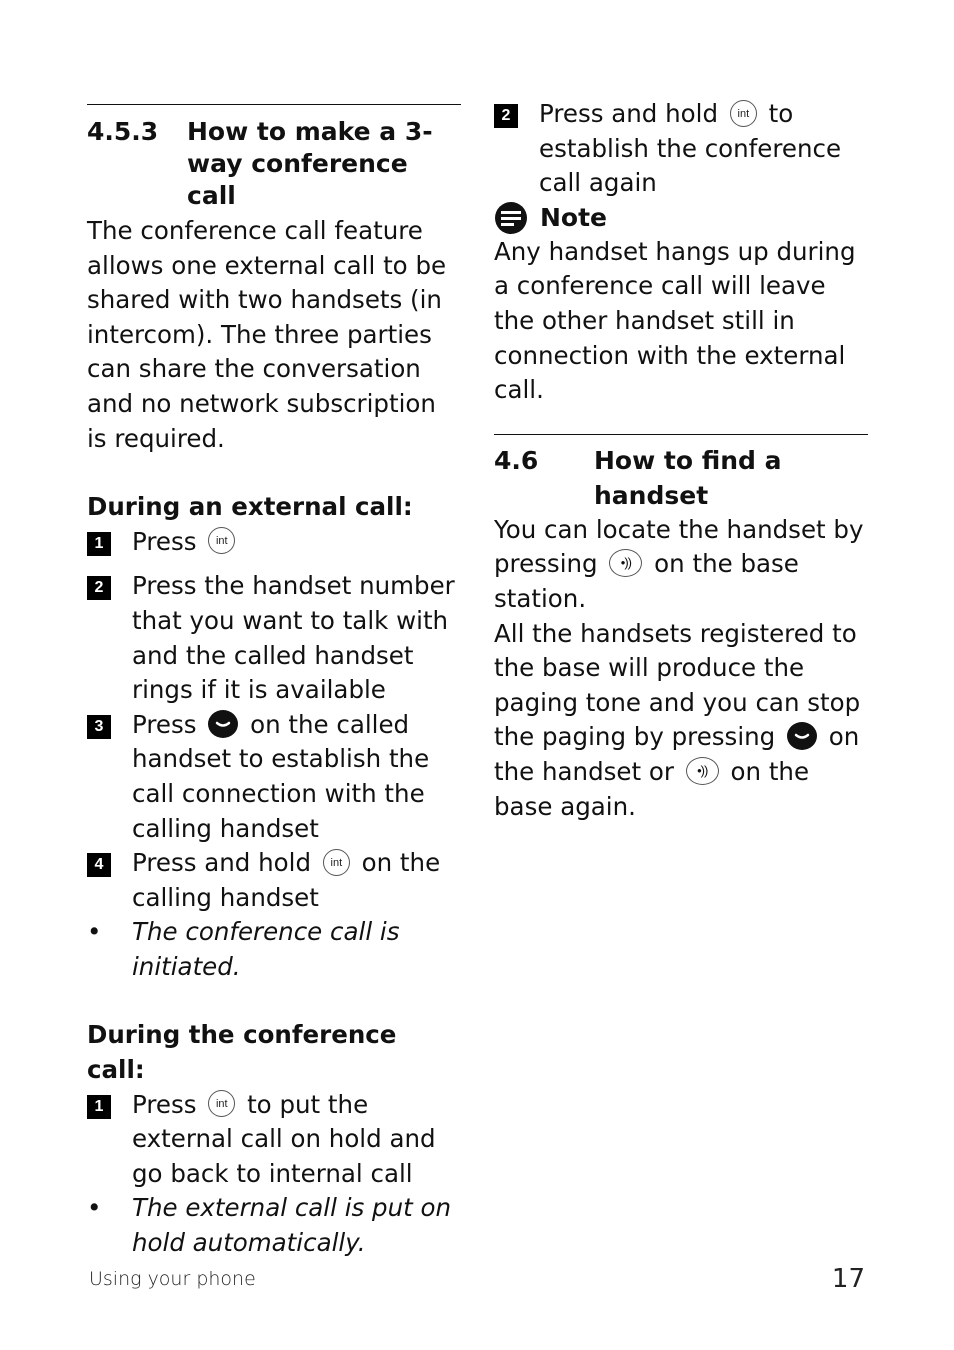  Describe the element at coordinates (250, 507) in the screenshot. I see `subheading-external-call: During an external call:` at that location.